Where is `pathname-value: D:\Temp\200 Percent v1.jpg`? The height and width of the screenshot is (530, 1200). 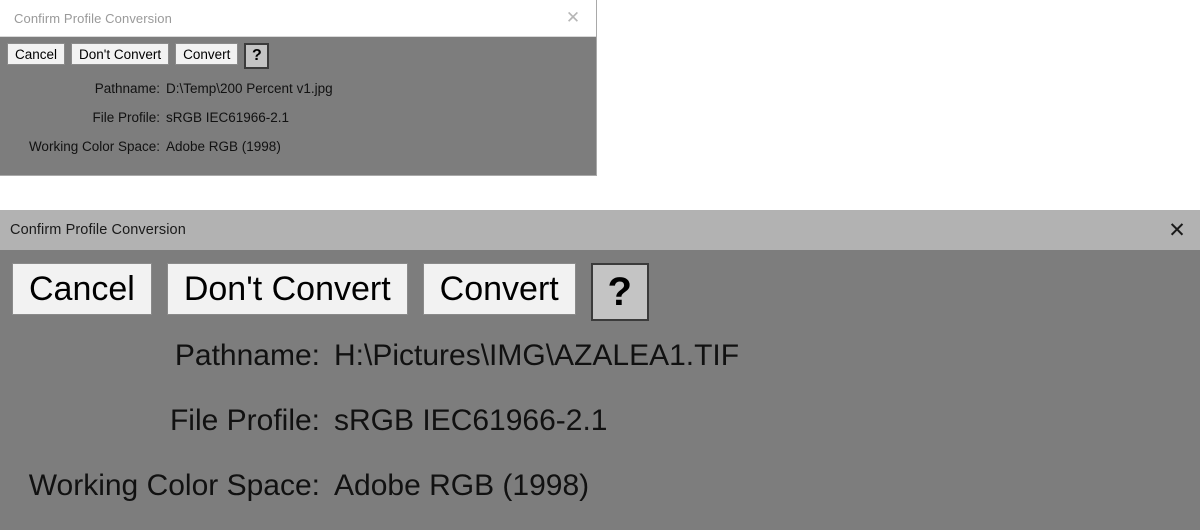
pathname-value: D:\Temp\200 Percent v1.jpg is located at coordinates (249, 88).